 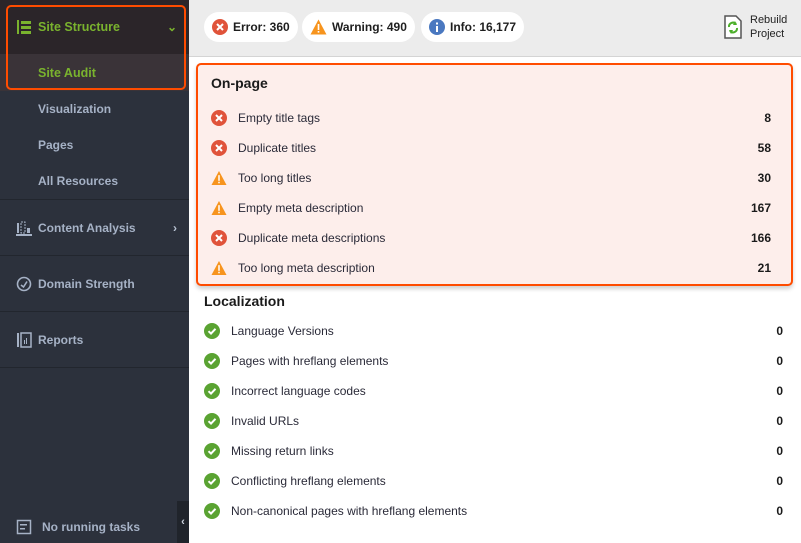 I want to click on audit-row: Conflicting hreflang elements 0, so click(x=495, y=481).